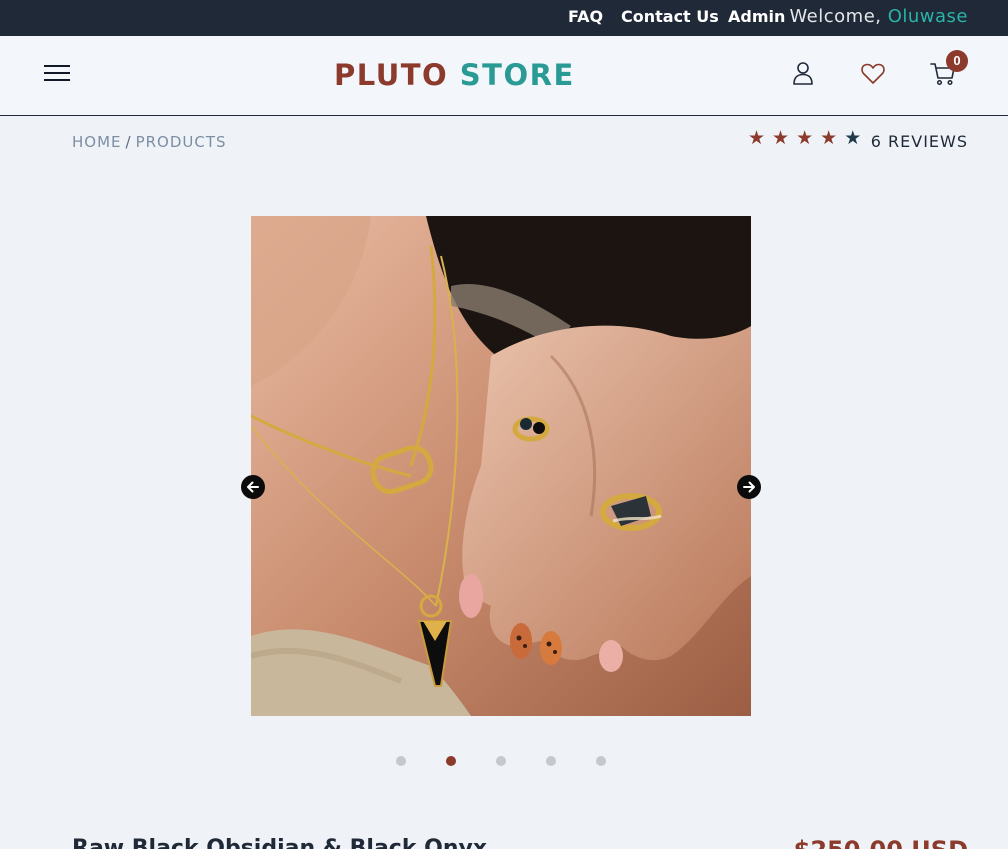 Image resolution: width=1008 pixels, height=849 pixels. What do you see at coordinates (919, 141) in the screenshot?
I see `reviews-link: 6 REVIEWS` at bounding box center [919, 141].